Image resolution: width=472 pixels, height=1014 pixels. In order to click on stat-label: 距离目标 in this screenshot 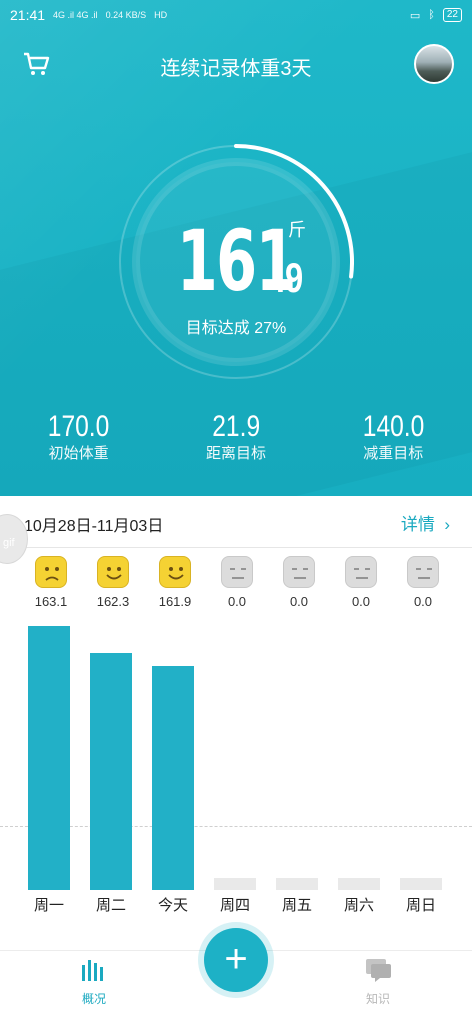, I will do `click(235, 453)`.